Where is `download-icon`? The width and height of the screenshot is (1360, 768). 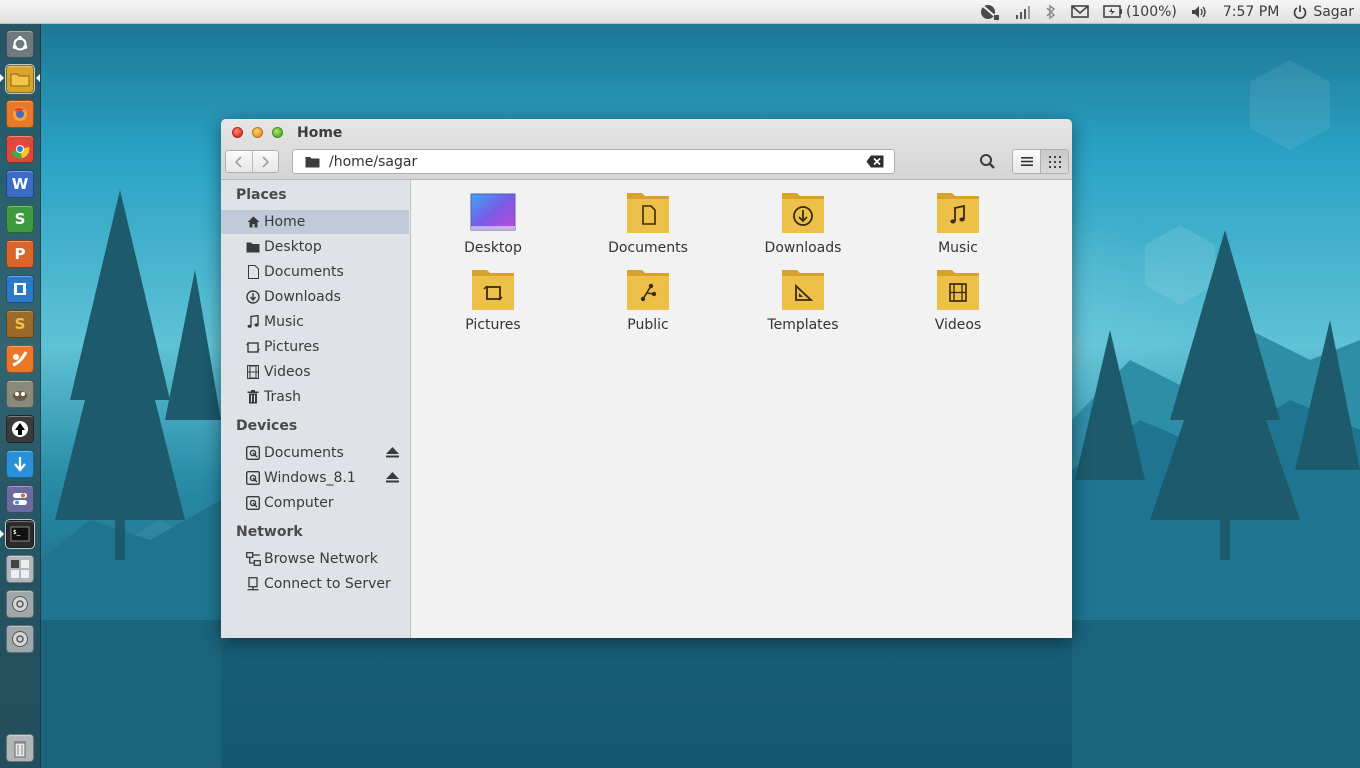
download-icon is located at coordinates (253, 297).